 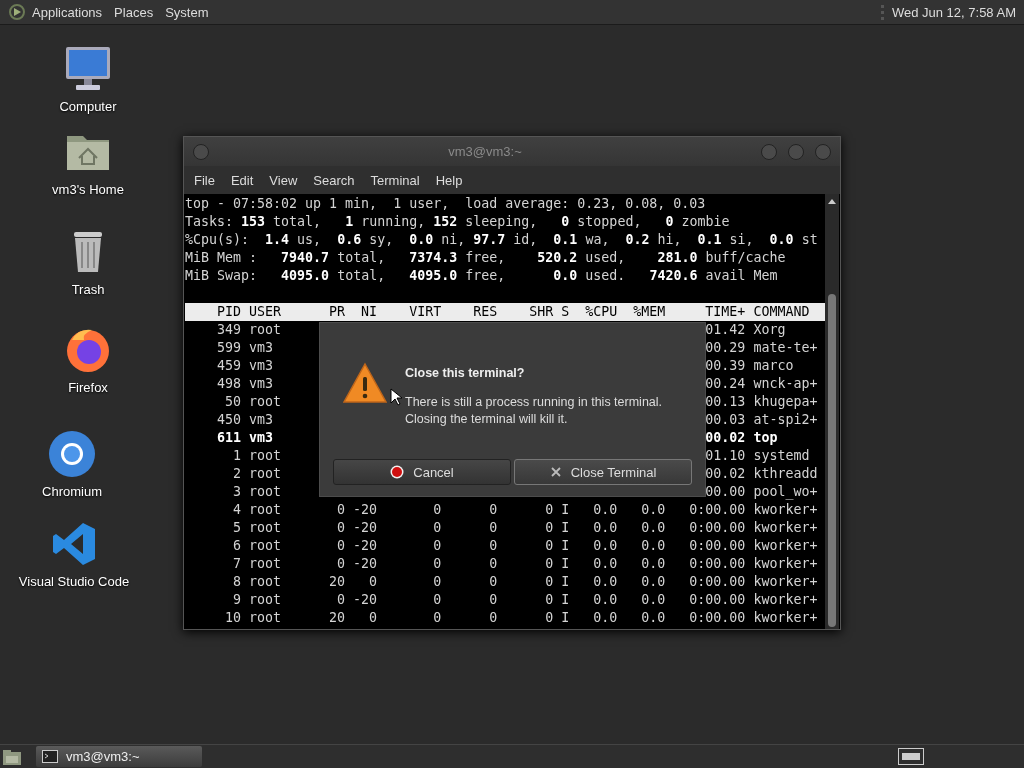 What do you see at coordinates (521, 617) in the screenshot?
I see `process-row-text: 10 root 20 0 0 0 0 I 0.0 0.0 0:00.00 kworker+` at bounding box center [521, 617].